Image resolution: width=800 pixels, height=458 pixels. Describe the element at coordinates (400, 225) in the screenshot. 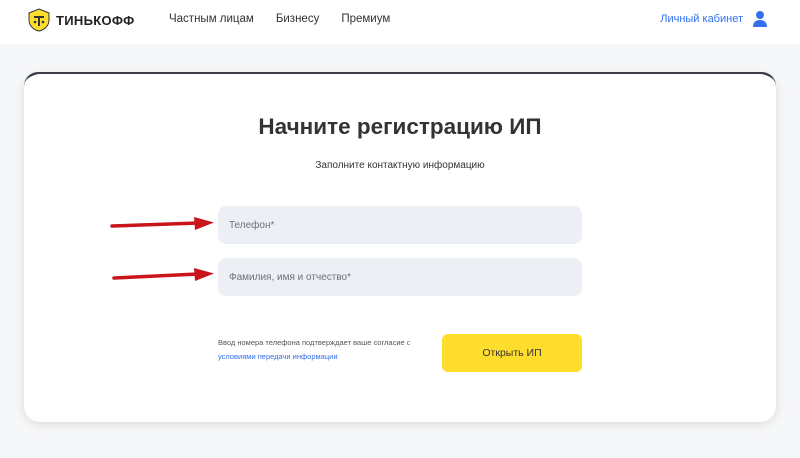

I see `phone-input` at that location.